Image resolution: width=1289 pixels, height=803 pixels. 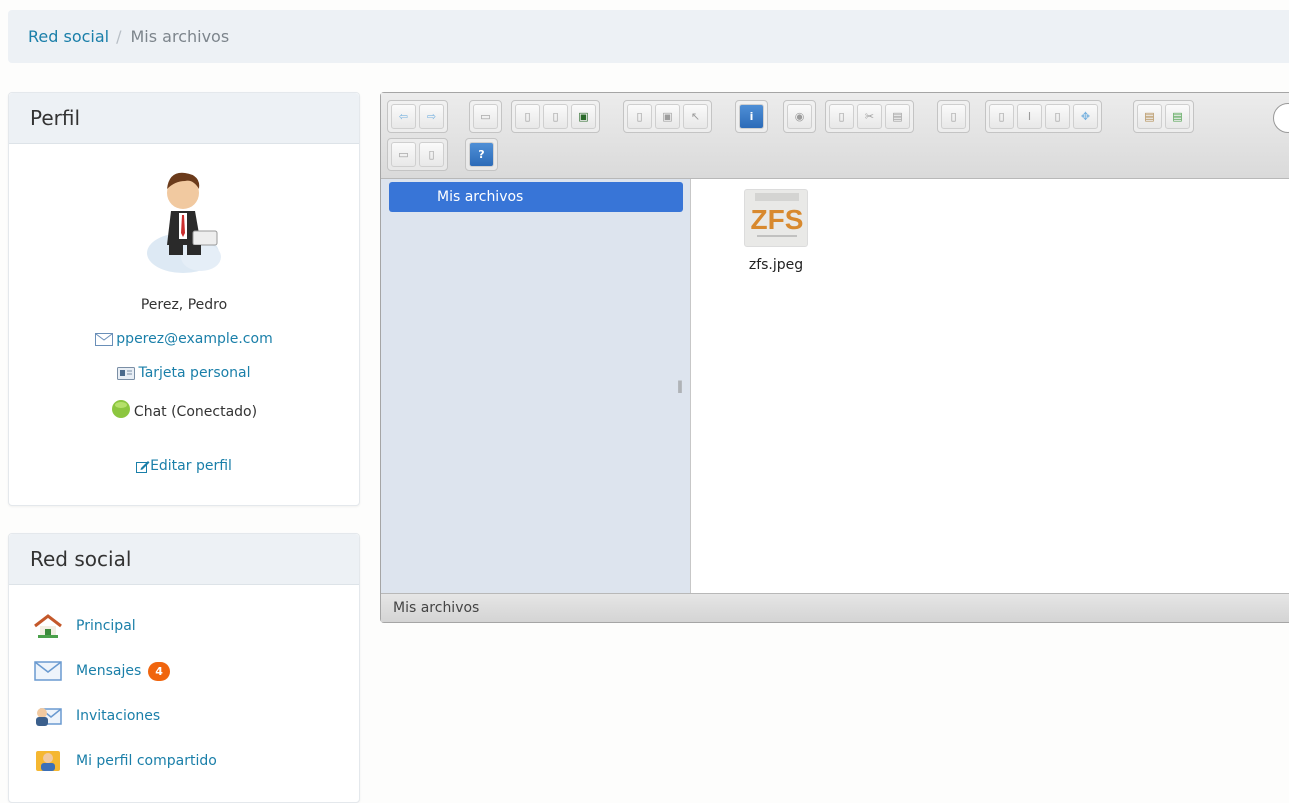 I want to click on edit-profile-row: Editar perfil, so click(x=184, y=467).